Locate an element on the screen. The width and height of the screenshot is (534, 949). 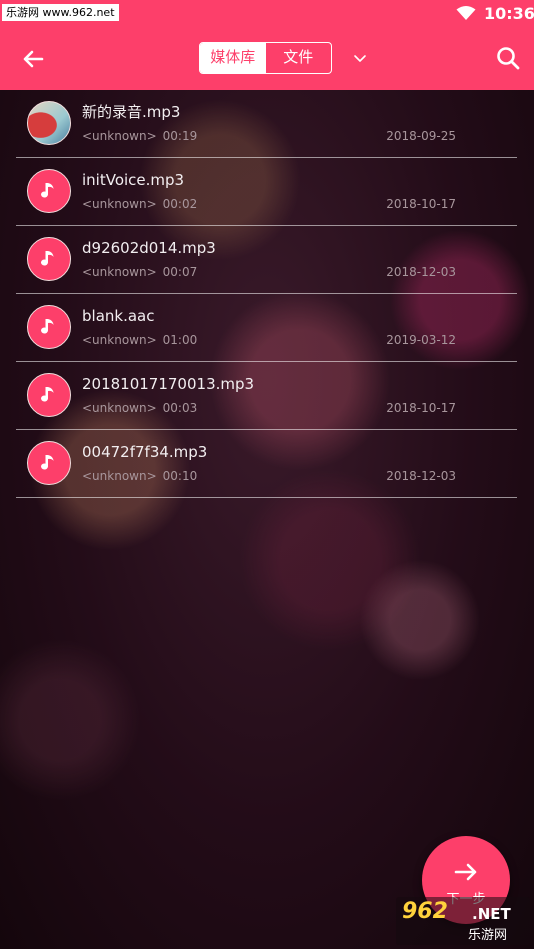
clock: 10:36 is located at coordinates (509, 13).